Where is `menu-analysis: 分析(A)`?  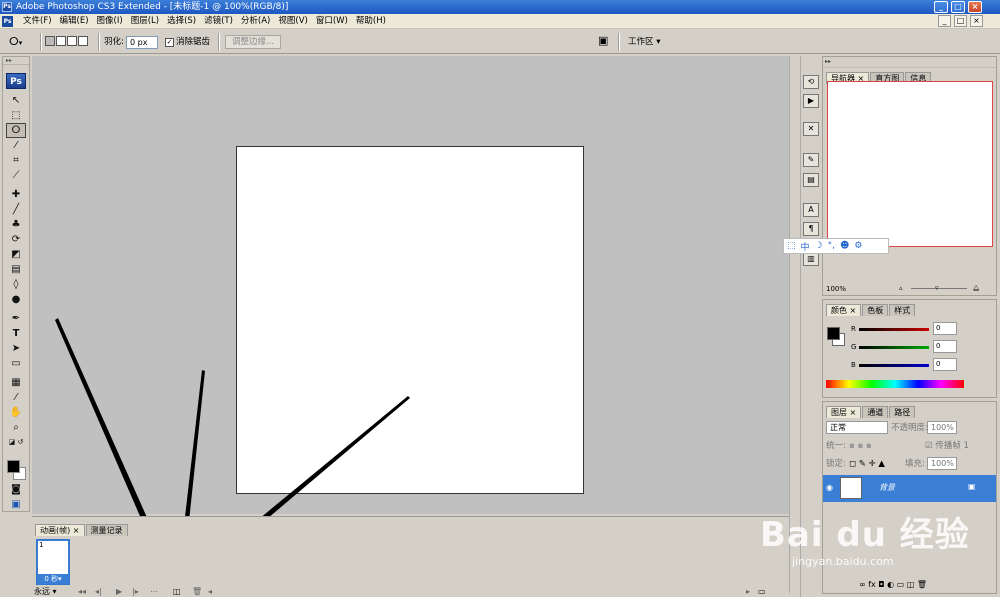 menu-analysis: 分析(A) is located at coordinates (256, 21).